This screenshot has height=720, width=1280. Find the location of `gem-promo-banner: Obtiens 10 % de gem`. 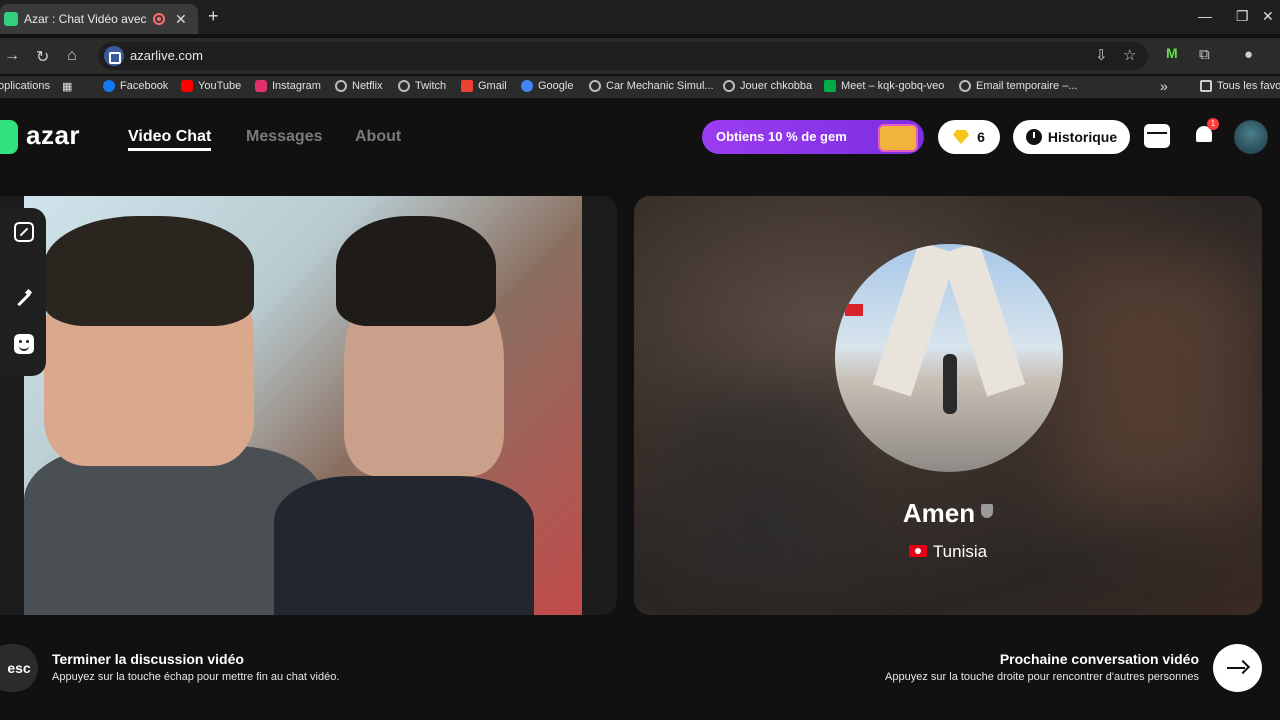

gem-promo-banner: Obtiens 10 % de gem is located at coordinates (813, 137).